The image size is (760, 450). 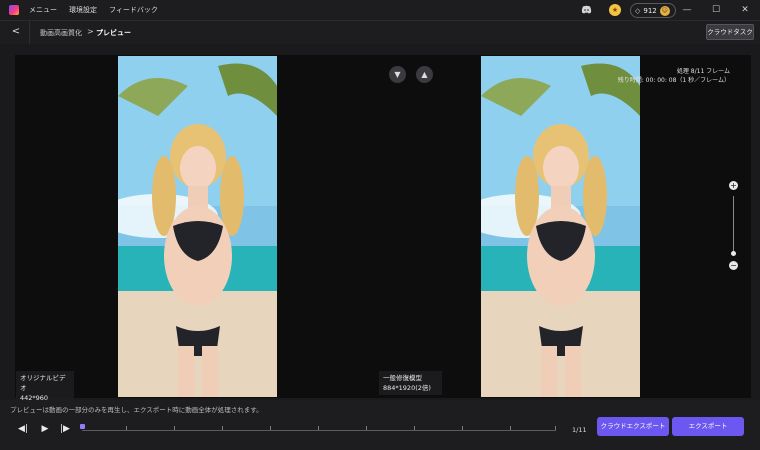 What do you see at coordinates (82, 426) in the screenshot?
I see `timeline-playhead` at bounding box center [82, 426].